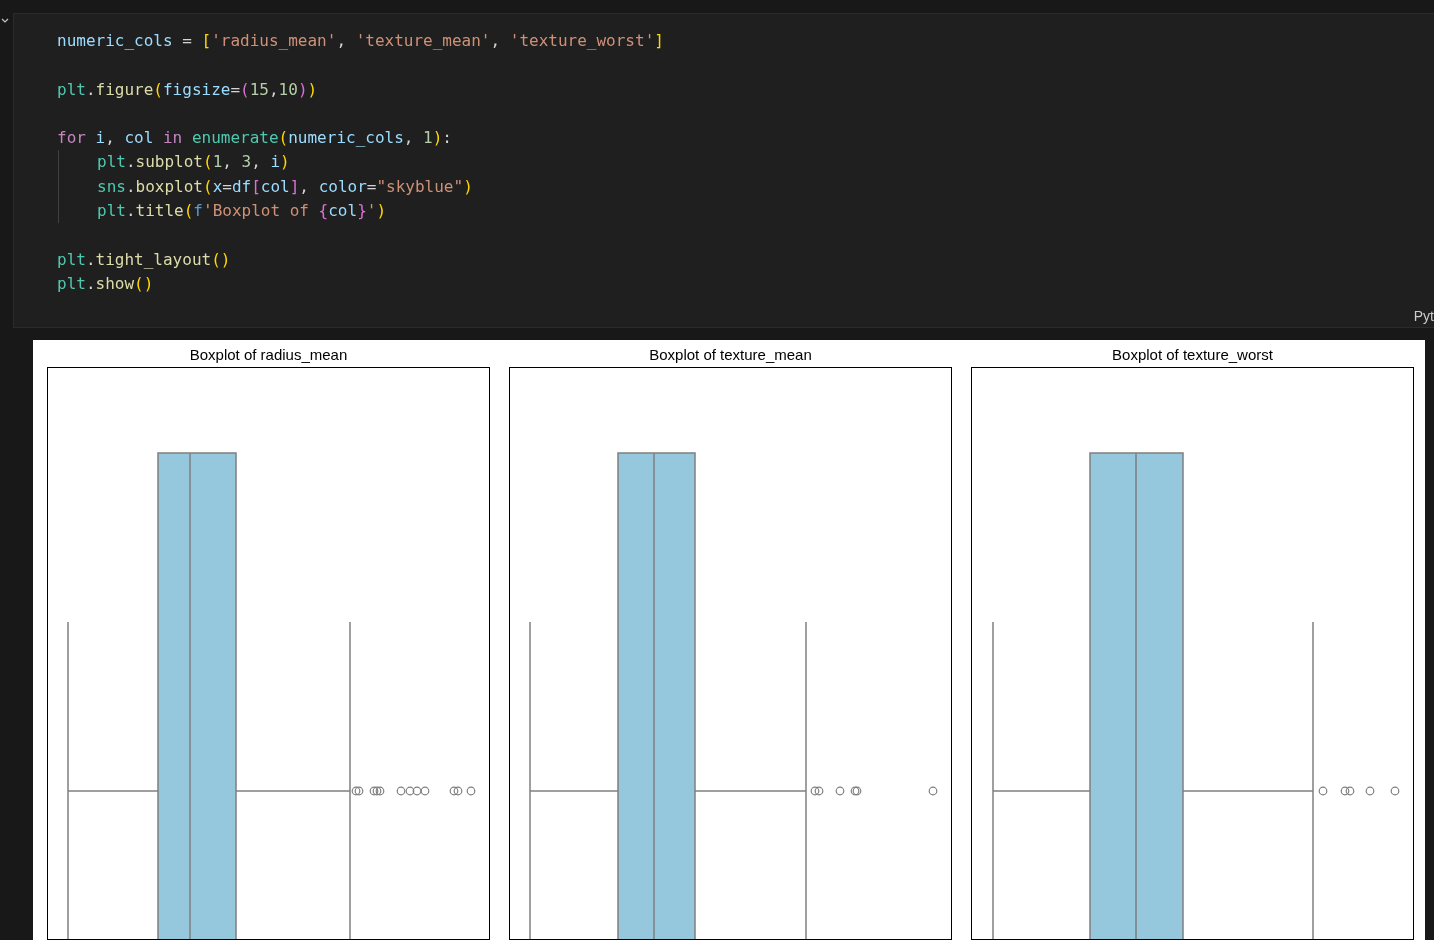 The image size is (1434, 940). Describe the element at coordinates (1192, 355) in the screenshot. I see `plot-title: Boxplot of texture_worst` at that location.